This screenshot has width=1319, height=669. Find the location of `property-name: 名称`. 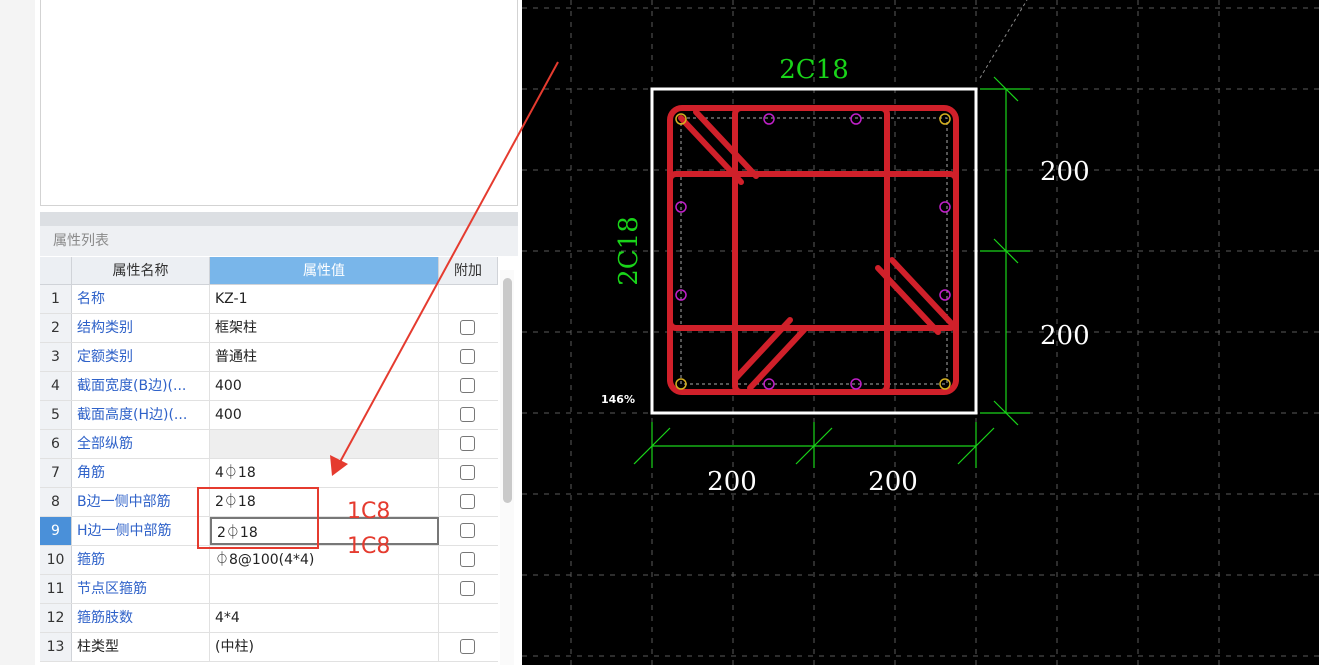

property-name: 名称 is located at coordinates (141, 299).